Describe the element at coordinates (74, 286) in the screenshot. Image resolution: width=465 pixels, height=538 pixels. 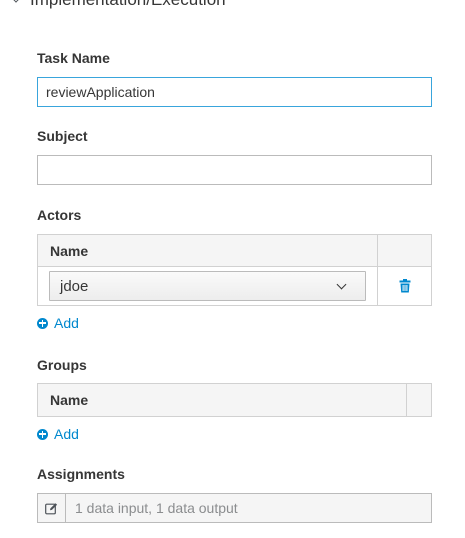
I see `actor-select-value: jdoe` at that location.